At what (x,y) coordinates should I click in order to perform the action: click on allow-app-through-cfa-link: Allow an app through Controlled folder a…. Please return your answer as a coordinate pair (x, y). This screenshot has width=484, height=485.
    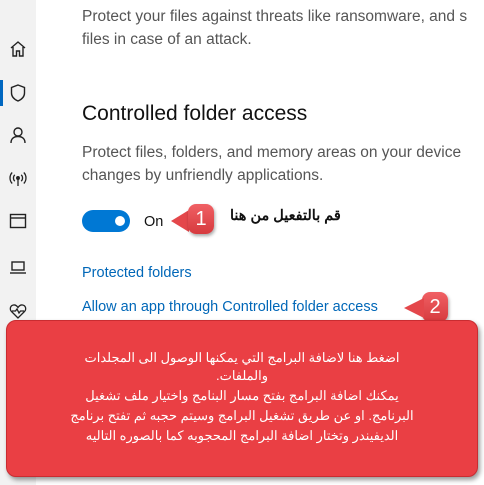
    Looking at the image, I should click on (230, 307).